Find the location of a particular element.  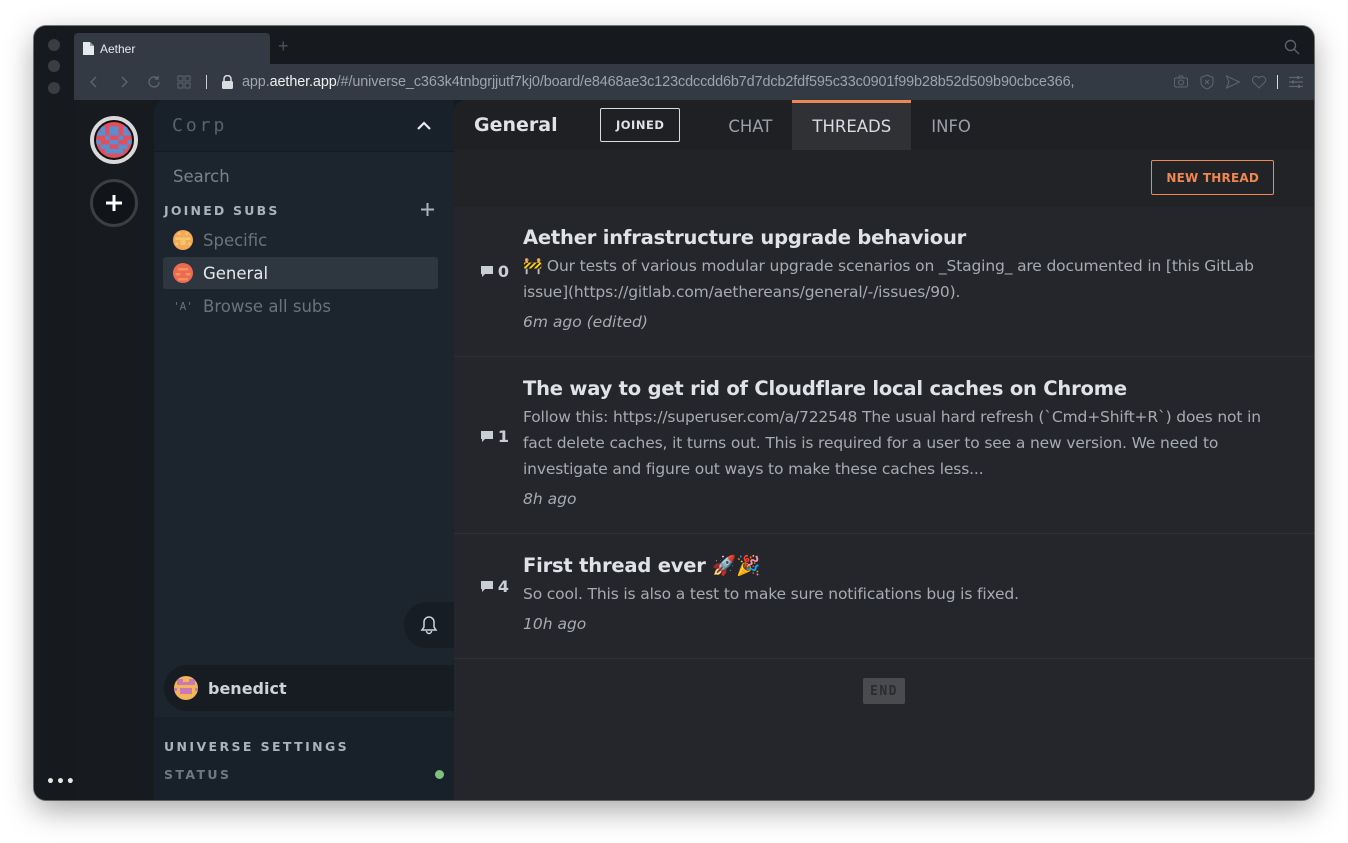

tab-grid-icon is located at coordinates (184, 82).